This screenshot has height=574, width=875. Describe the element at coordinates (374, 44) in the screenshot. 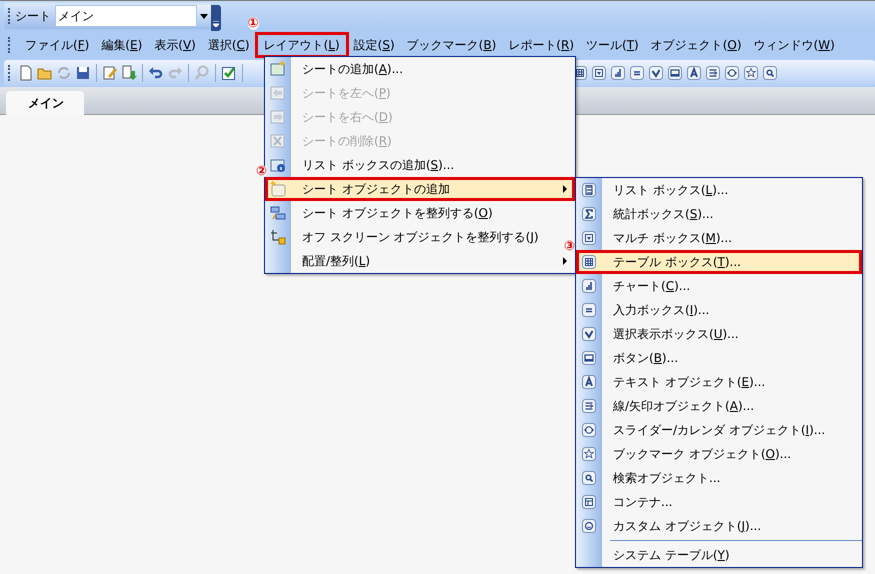

I see `menu-bar-item: 設定(S)` at that location.